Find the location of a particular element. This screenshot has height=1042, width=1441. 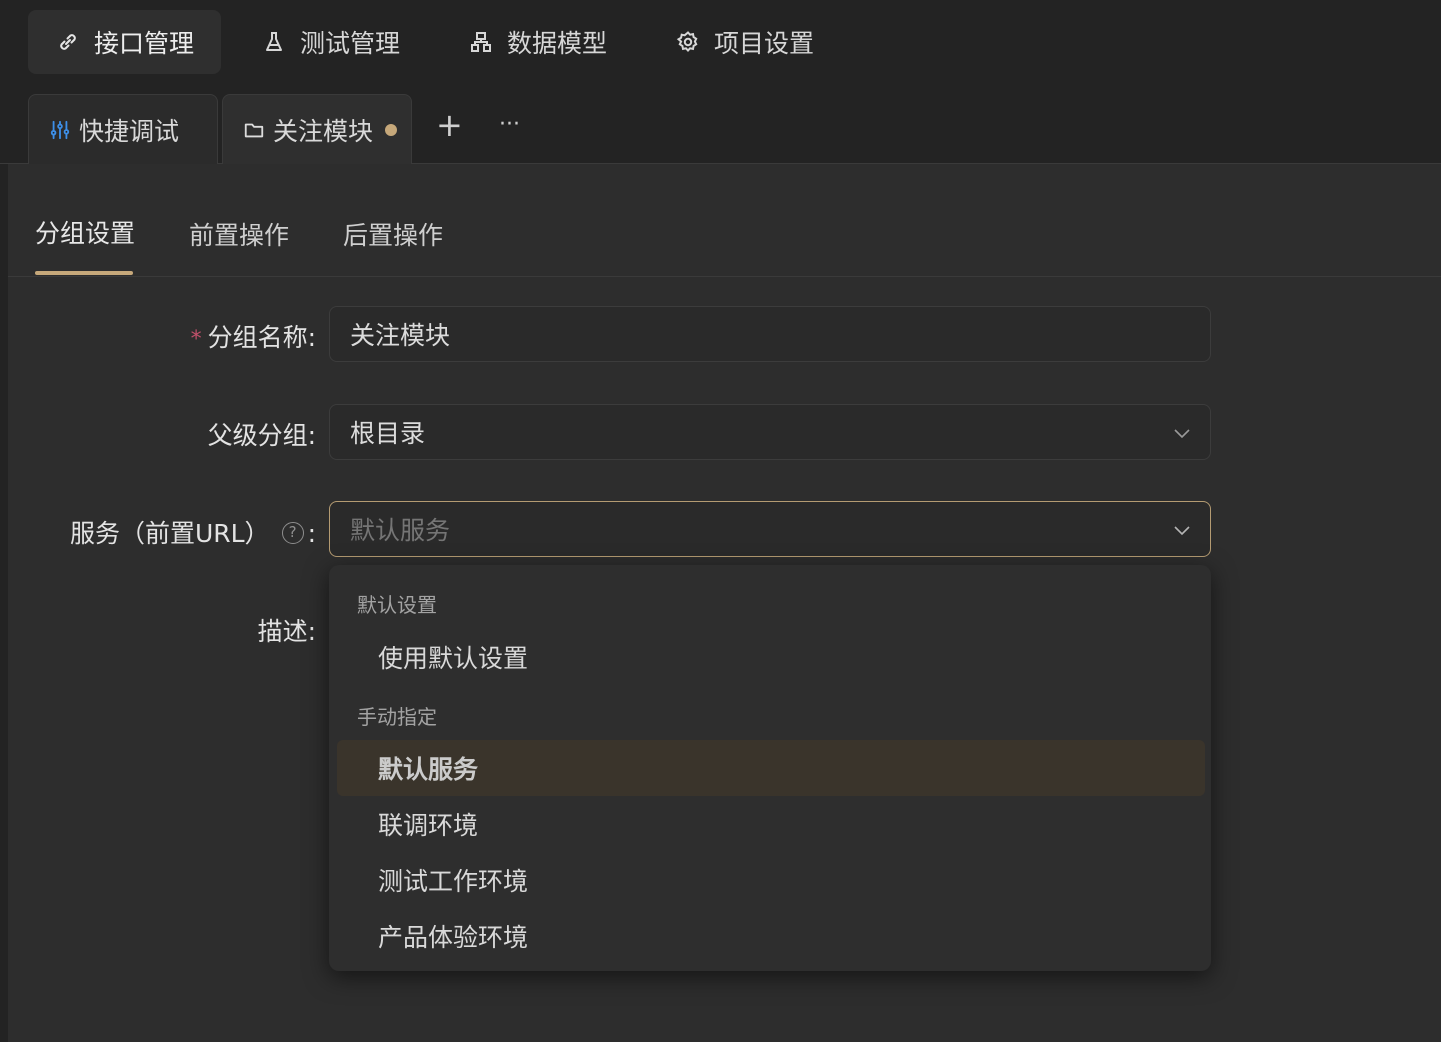

settings-subtabs: 分组设置 前置操作 后置操作 is located at coordinates (724, 220).